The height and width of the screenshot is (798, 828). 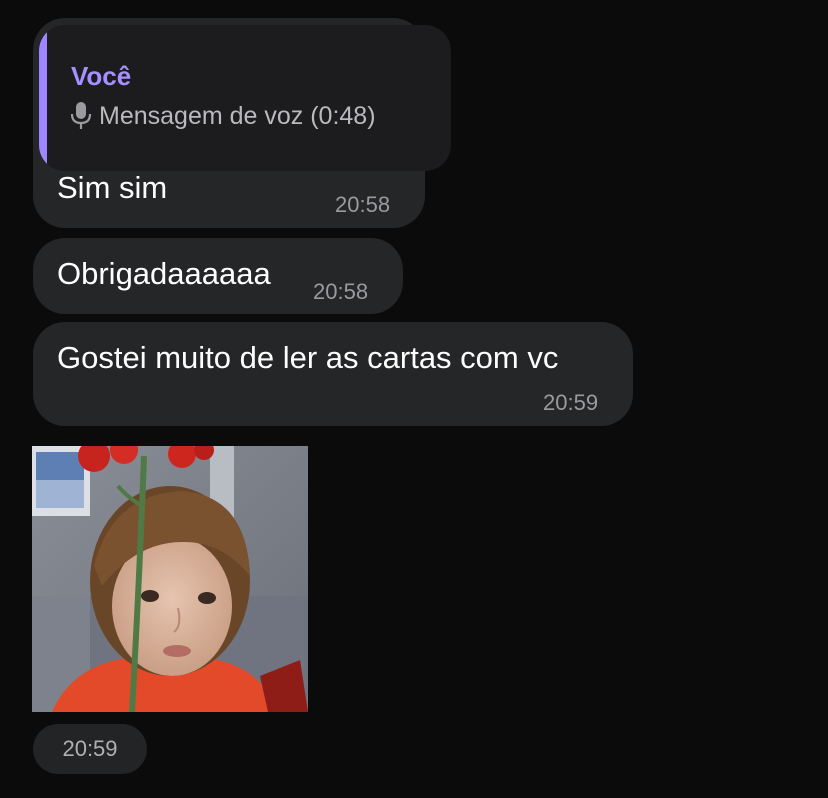 What do you see at coordinates (81, 115) in the screenshot?
I see `mic-icon` at bounding box center [81, 115].